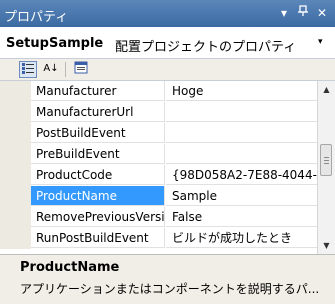 This screenshot has width=335, height=304. I want to click on property-pages-icon, so click(81, 67).